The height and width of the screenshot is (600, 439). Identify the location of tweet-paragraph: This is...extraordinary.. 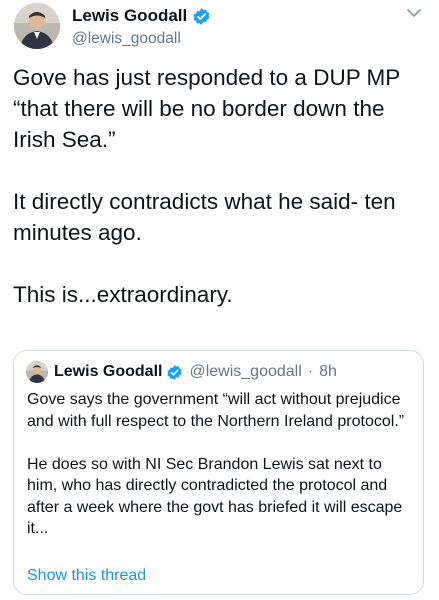
(123, 294).